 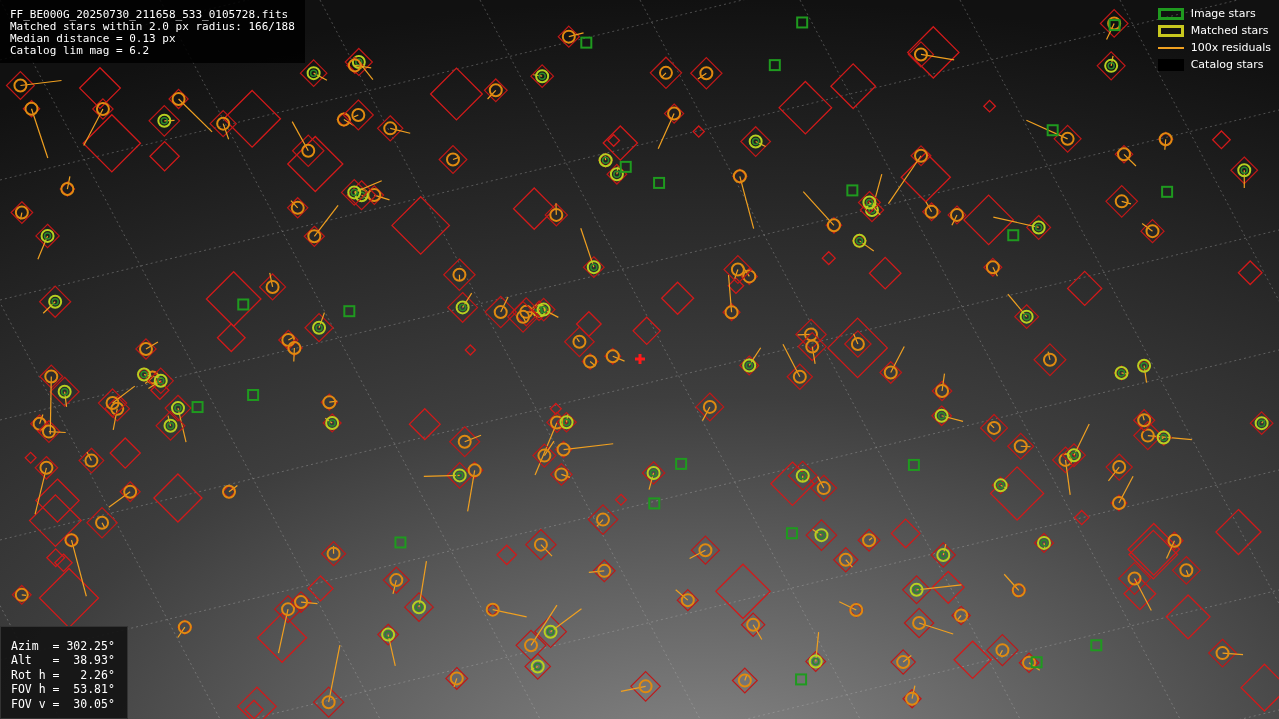 What do you see at coordinates (63, 689) in the screenshot?
I see `pointing-text: FOV h = 53.81°` at bounding box center [63, 689].